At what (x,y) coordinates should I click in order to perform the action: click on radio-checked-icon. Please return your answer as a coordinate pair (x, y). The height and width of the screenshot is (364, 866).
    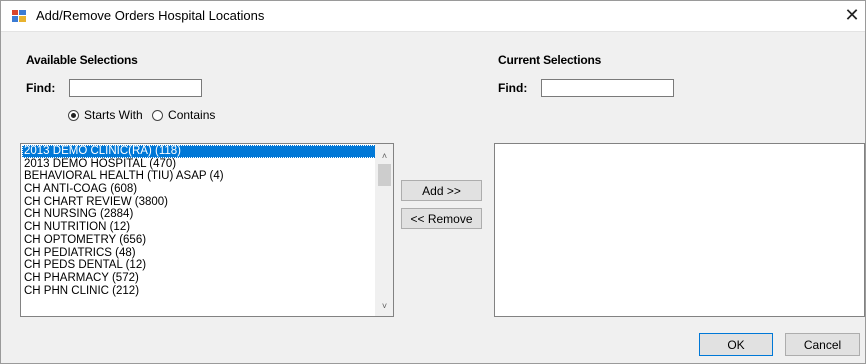
    Looking at the image, I should click on (73, 115).